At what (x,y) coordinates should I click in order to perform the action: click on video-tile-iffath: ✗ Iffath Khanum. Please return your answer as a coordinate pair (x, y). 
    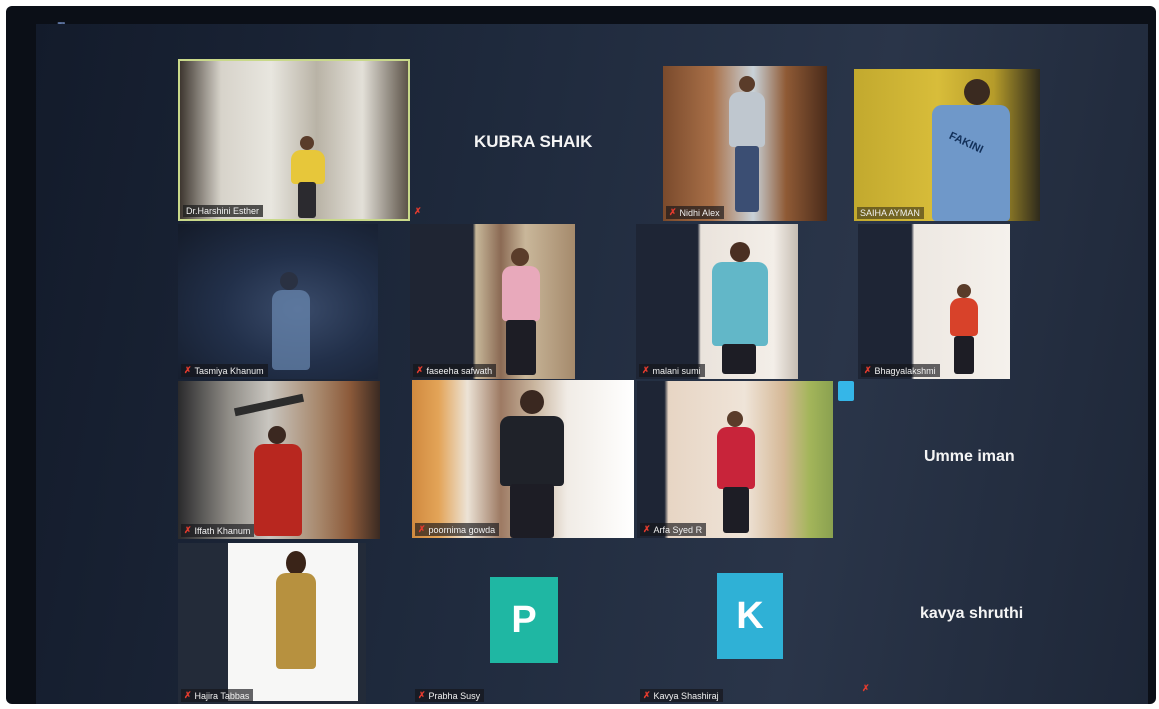
    Looking at the image, I should click on (279, 460).